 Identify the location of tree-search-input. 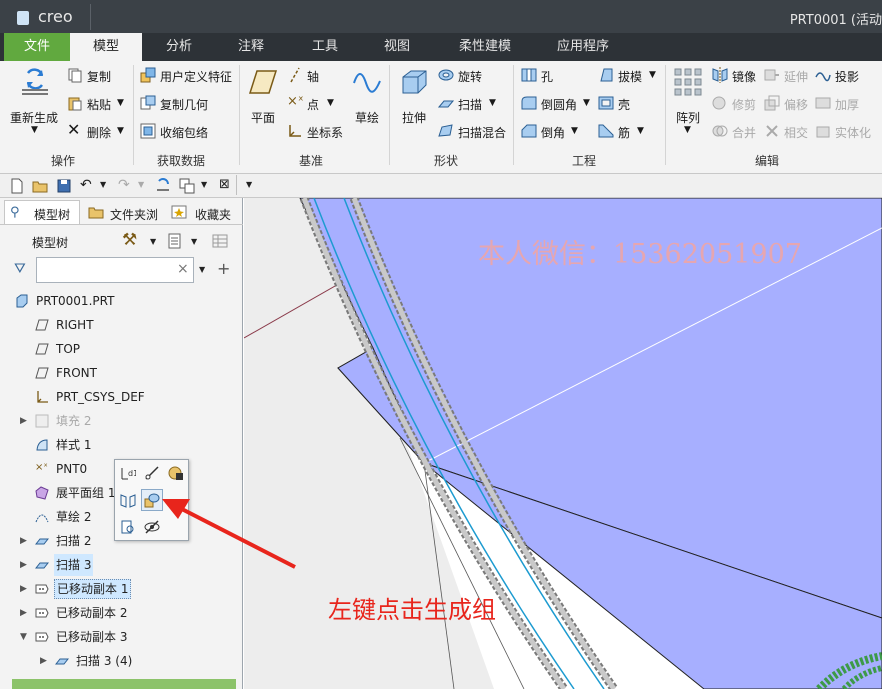
(115, 270).